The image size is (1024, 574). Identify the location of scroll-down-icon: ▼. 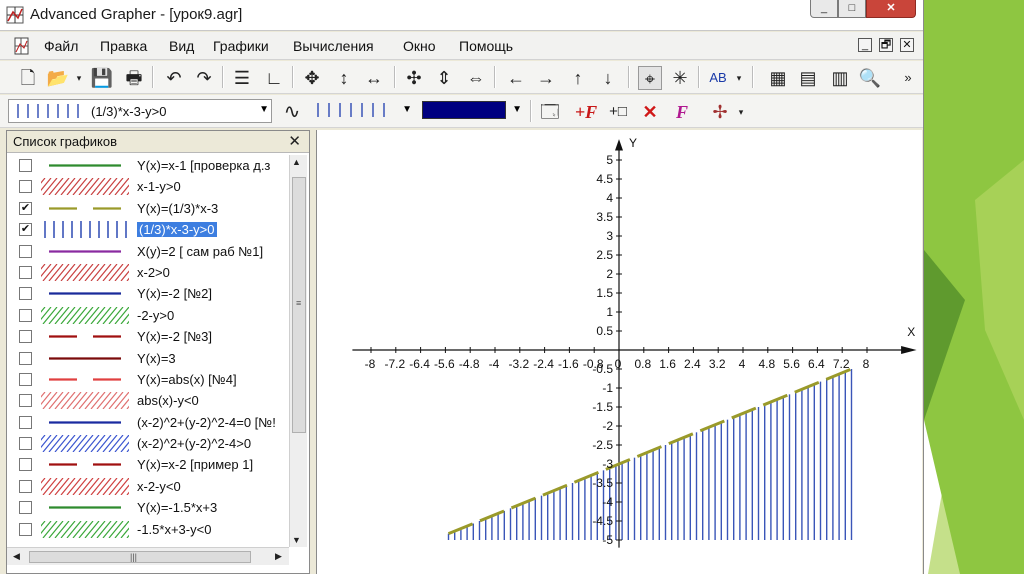
(296, 540).